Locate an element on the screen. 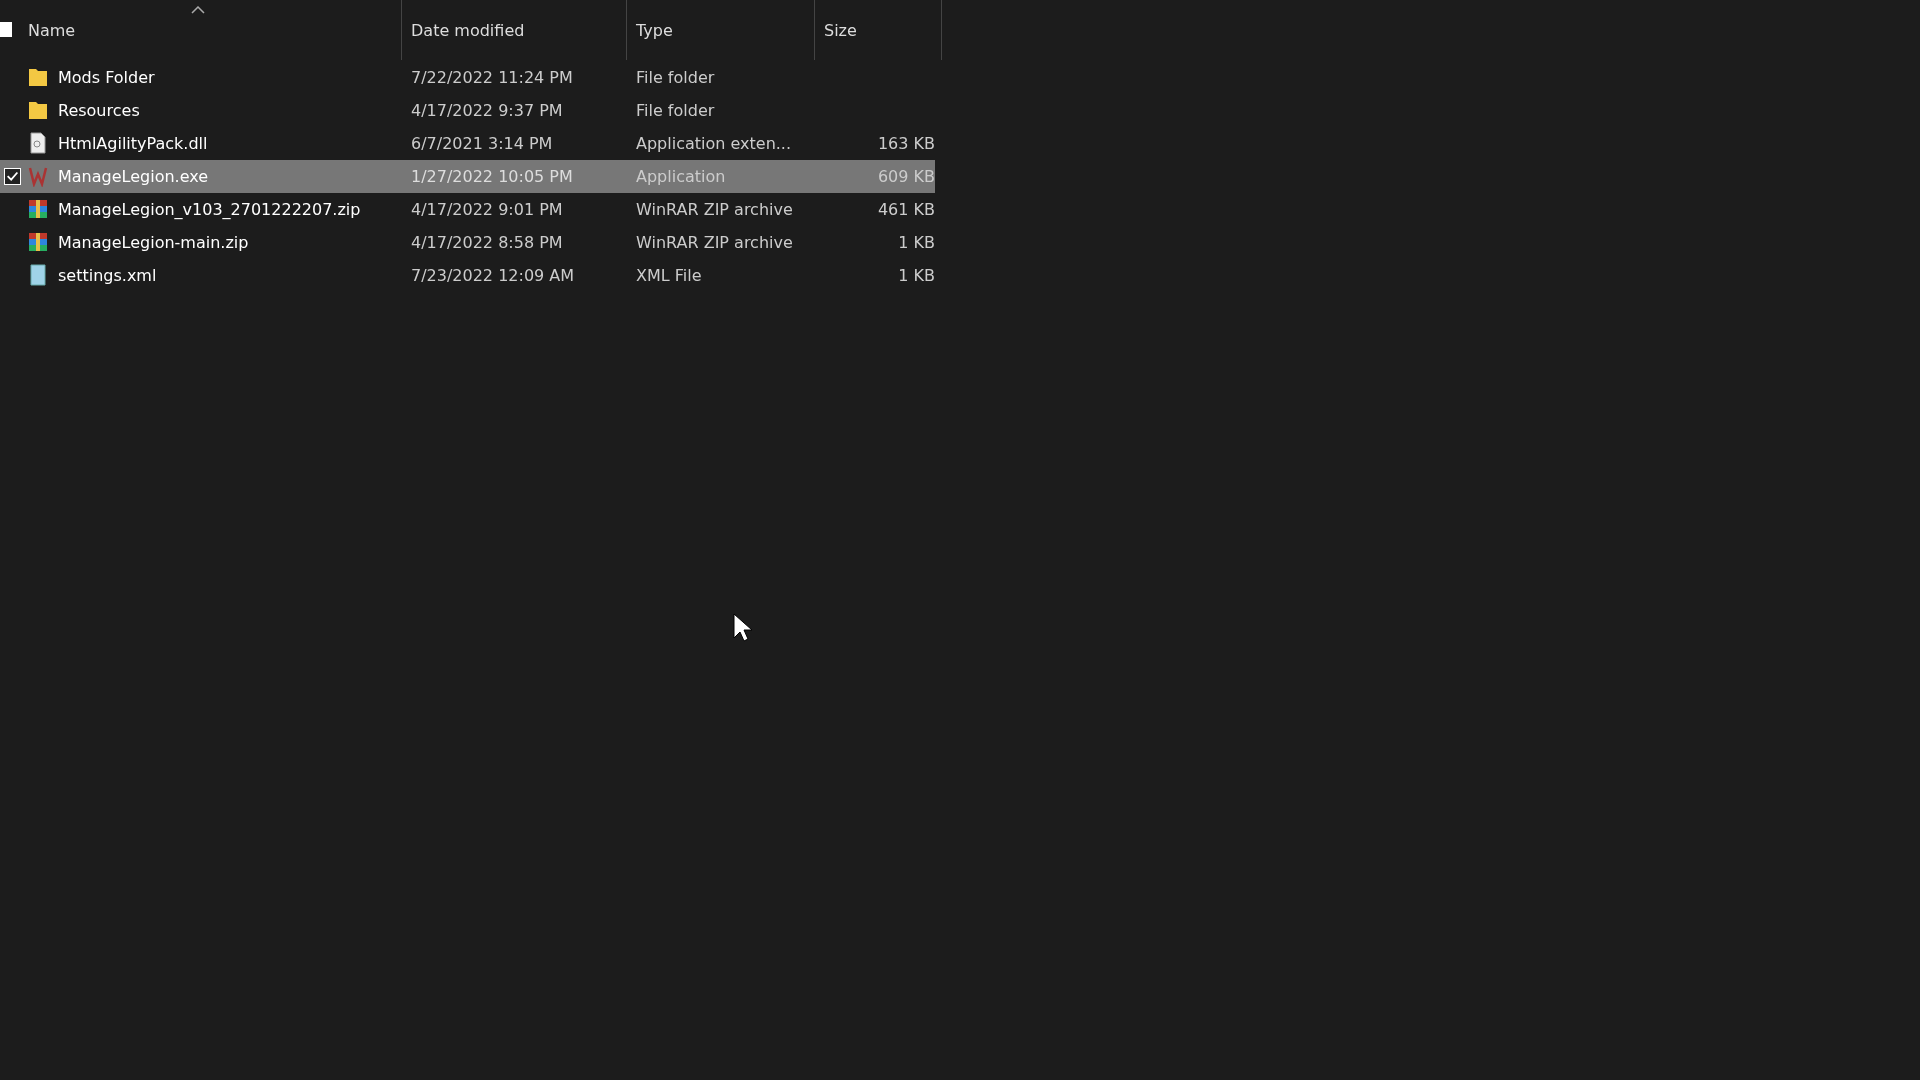 This screenshot has width=1920, height=1080. file-size: 461 KB is located at coordinates (905, 209).